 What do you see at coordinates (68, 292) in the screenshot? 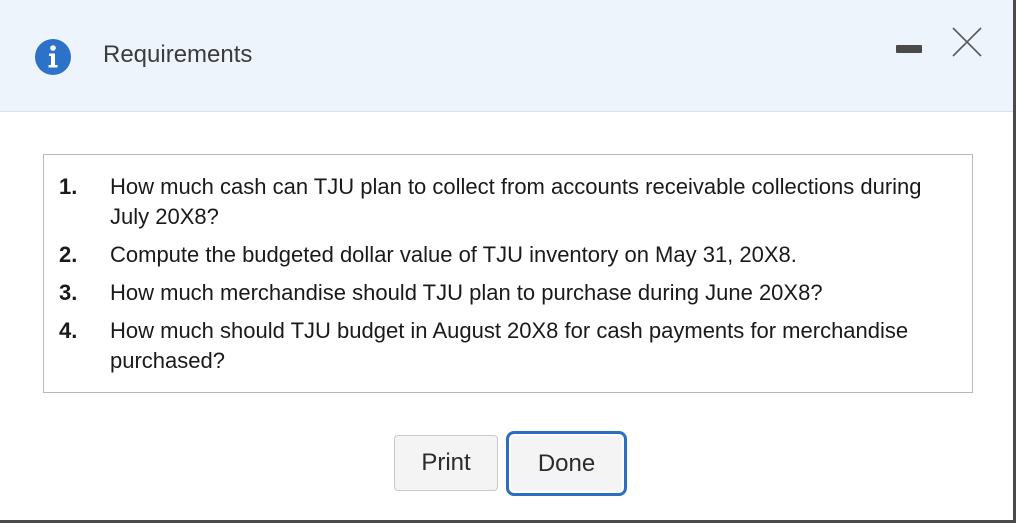
I see `item-number: 3.` at bounding box center [68, 292].